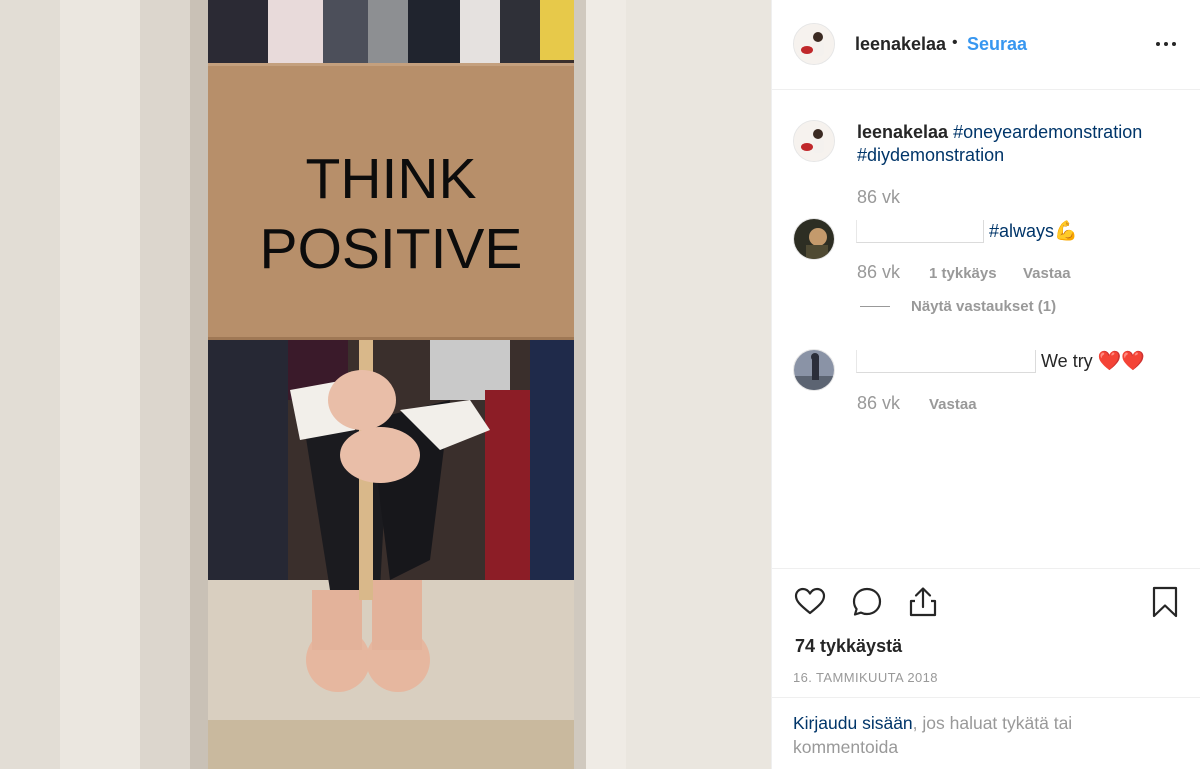 The height and width of the screenshot is (769, 1200). I want to click on post-date: 16. TAMMIKUUTA 2018, so click(865, 677).